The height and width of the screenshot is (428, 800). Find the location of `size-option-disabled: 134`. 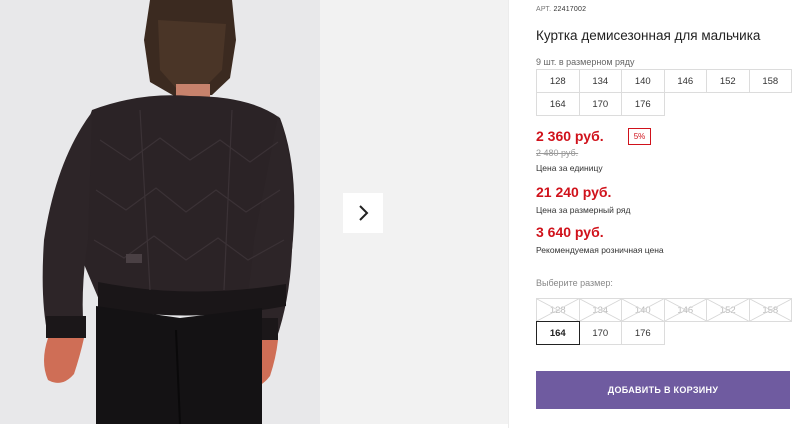

size-option-disabled: 134 is located at coordinates (600, 310).